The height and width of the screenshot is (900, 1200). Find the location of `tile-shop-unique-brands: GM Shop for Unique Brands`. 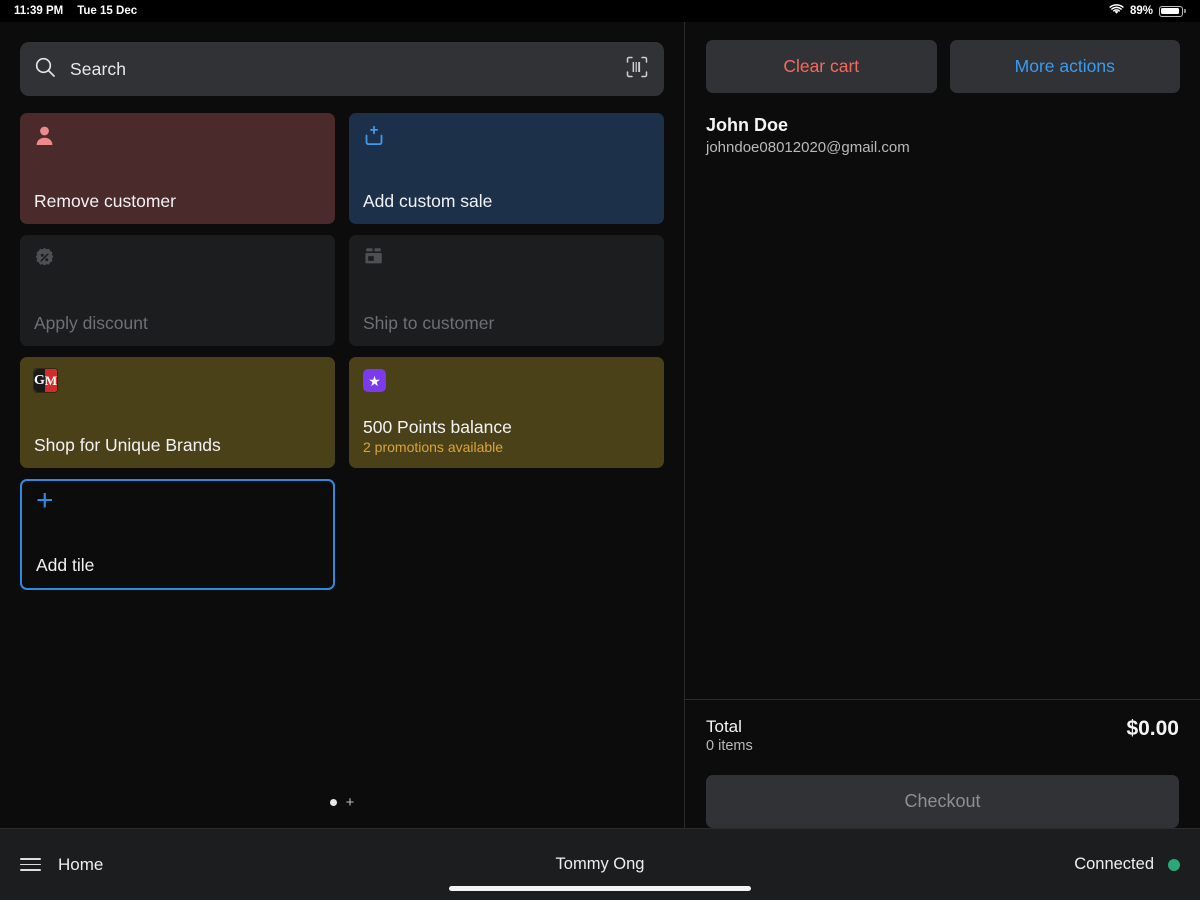

tile-shop-unique-brands: GM Shop for Unique Brands is located at coordinates (177, 412).